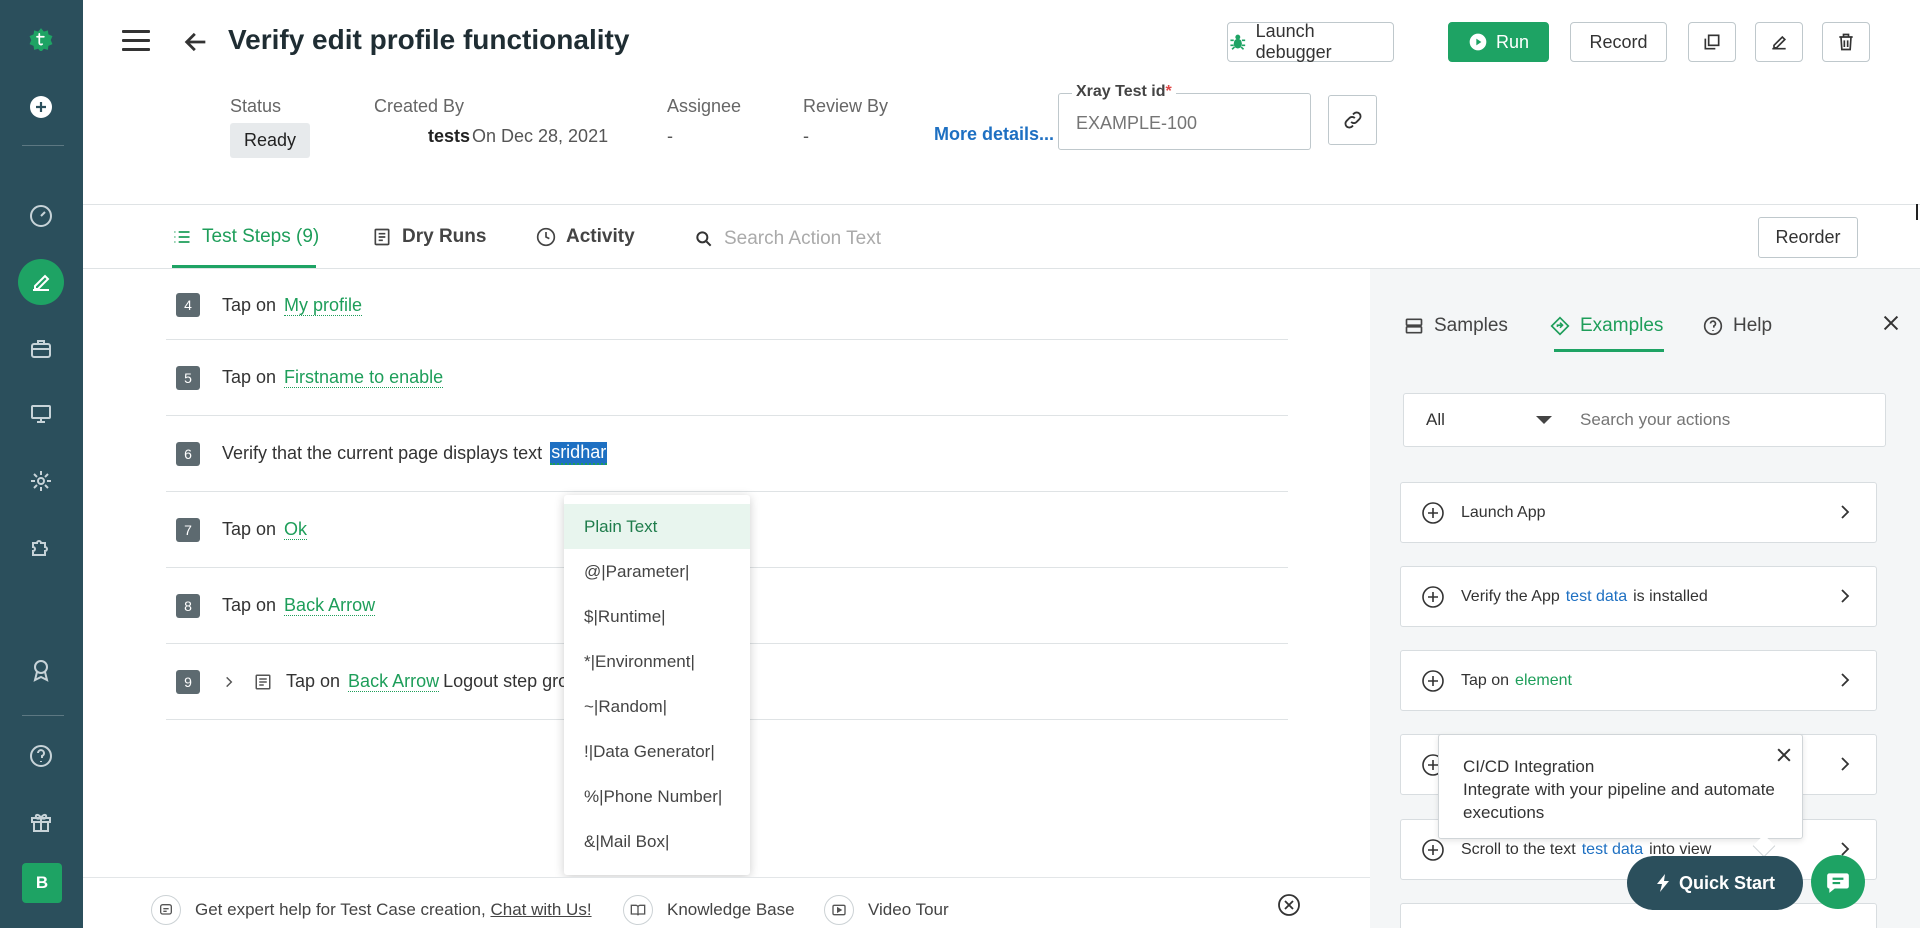  What do you see at coordinates (188, 605) in the screenshot?
I see `step-number: 8` at bounding box center [188, 605].